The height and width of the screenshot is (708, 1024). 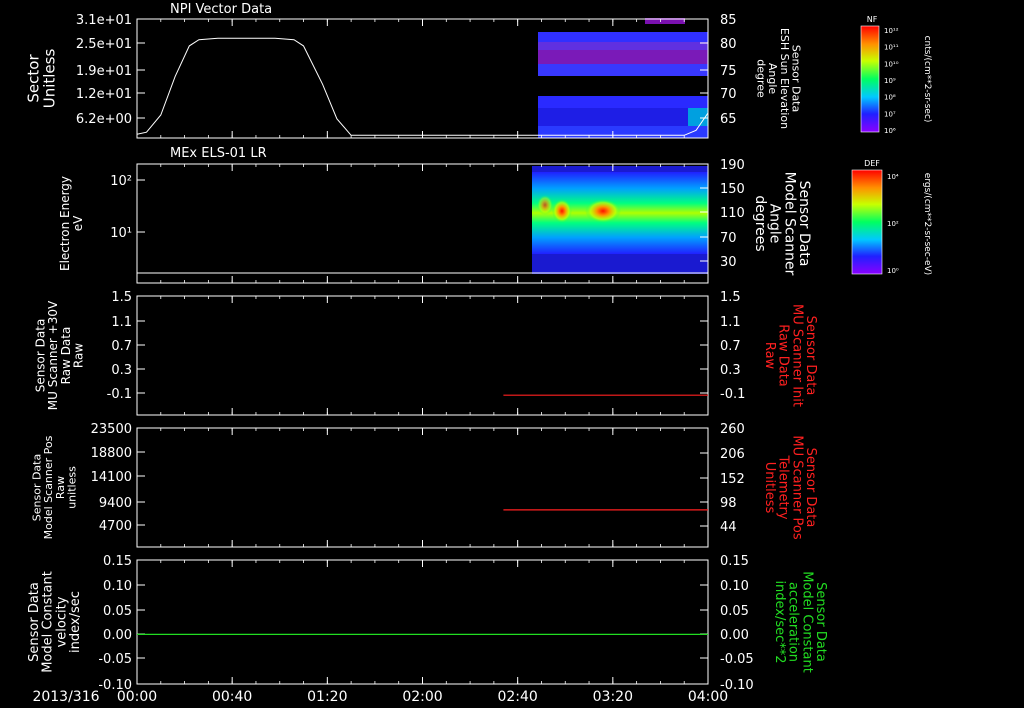 I want to click on y-tick-label: 110, so click(x=732, y=213).